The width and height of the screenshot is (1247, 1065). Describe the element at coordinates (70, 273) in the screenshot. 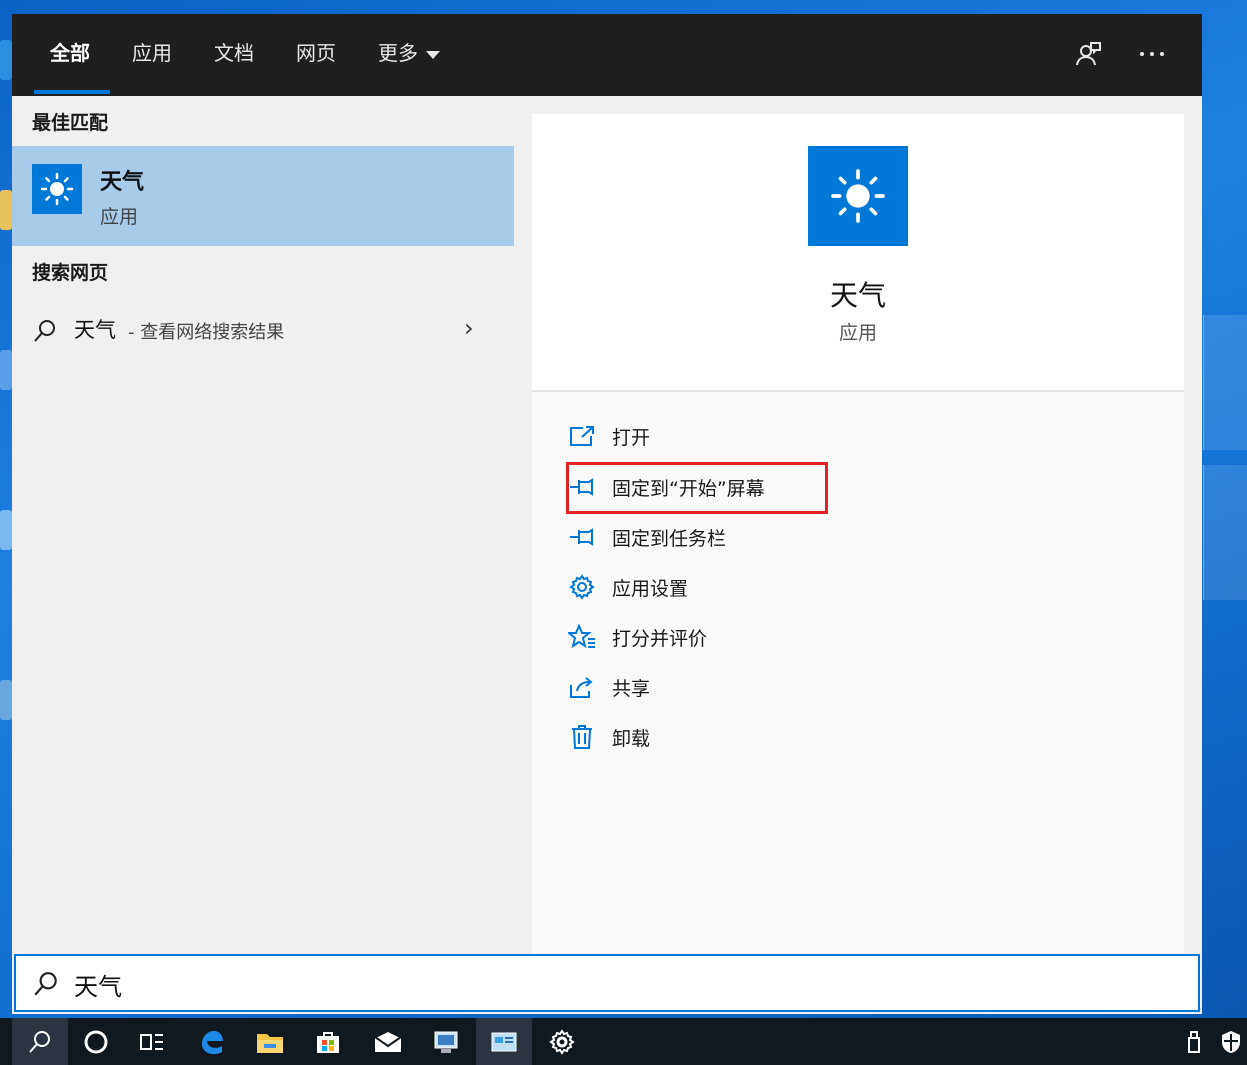

I see `web-search-heading: 搜索网页` at that location.